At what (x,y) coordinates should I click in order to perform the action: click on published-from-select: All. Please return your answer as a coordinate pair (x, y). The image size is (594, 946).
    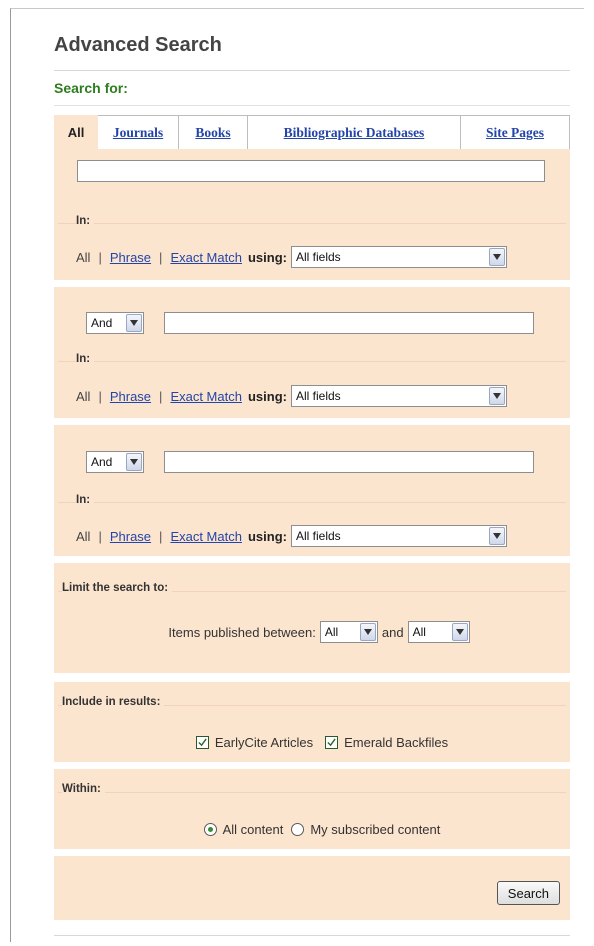
    Looking at the image, I should click on (348, 632).